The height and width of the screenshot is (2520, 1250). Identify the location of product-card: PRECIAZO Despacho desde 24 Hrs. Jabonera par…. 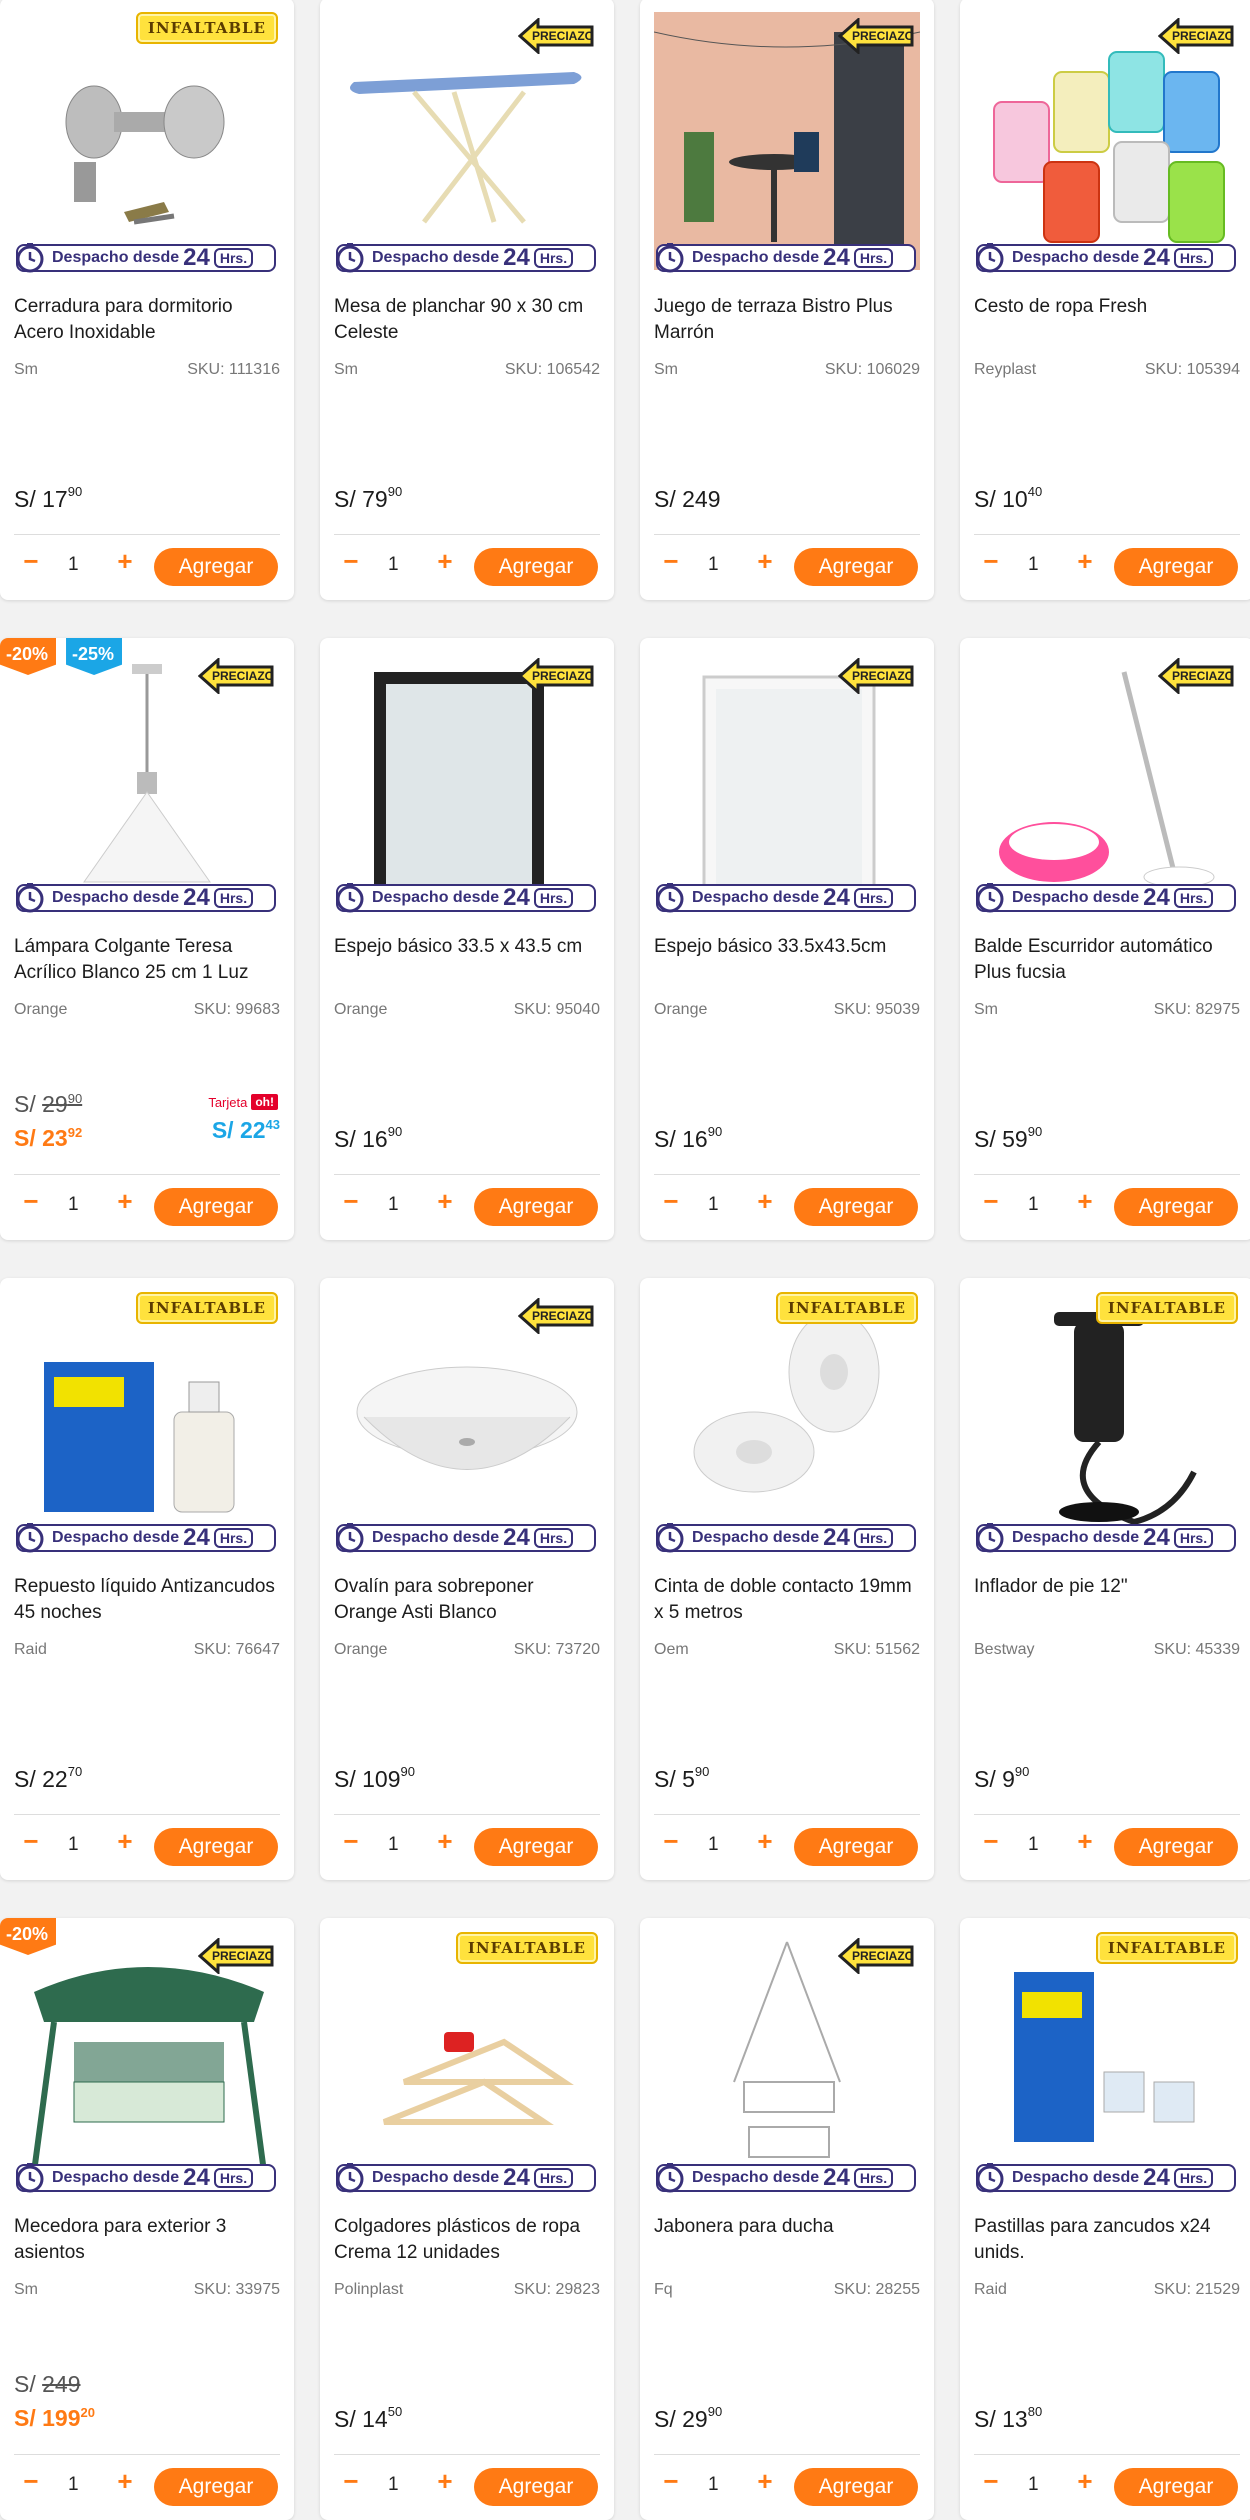
(787, 2219).